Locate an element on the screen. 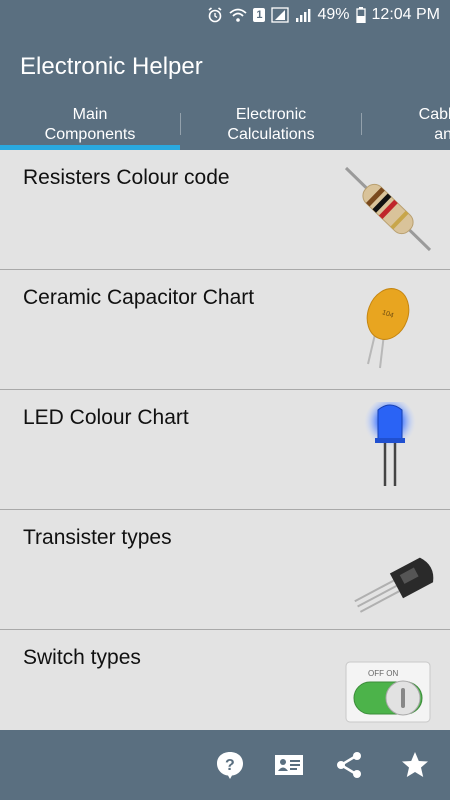 The image size is (450, 800). switch-icon: OFF ON is located at coordinates (388, 692).